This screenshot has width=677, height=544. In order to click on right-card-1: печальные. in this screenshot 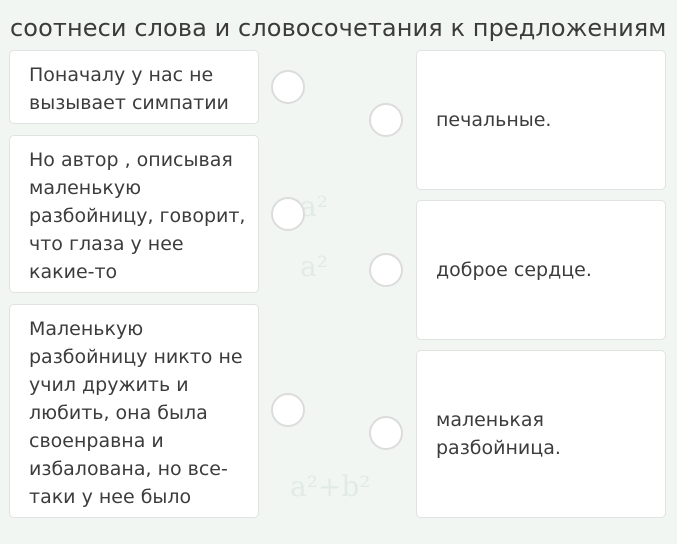, I will do `click(541, 120)`.